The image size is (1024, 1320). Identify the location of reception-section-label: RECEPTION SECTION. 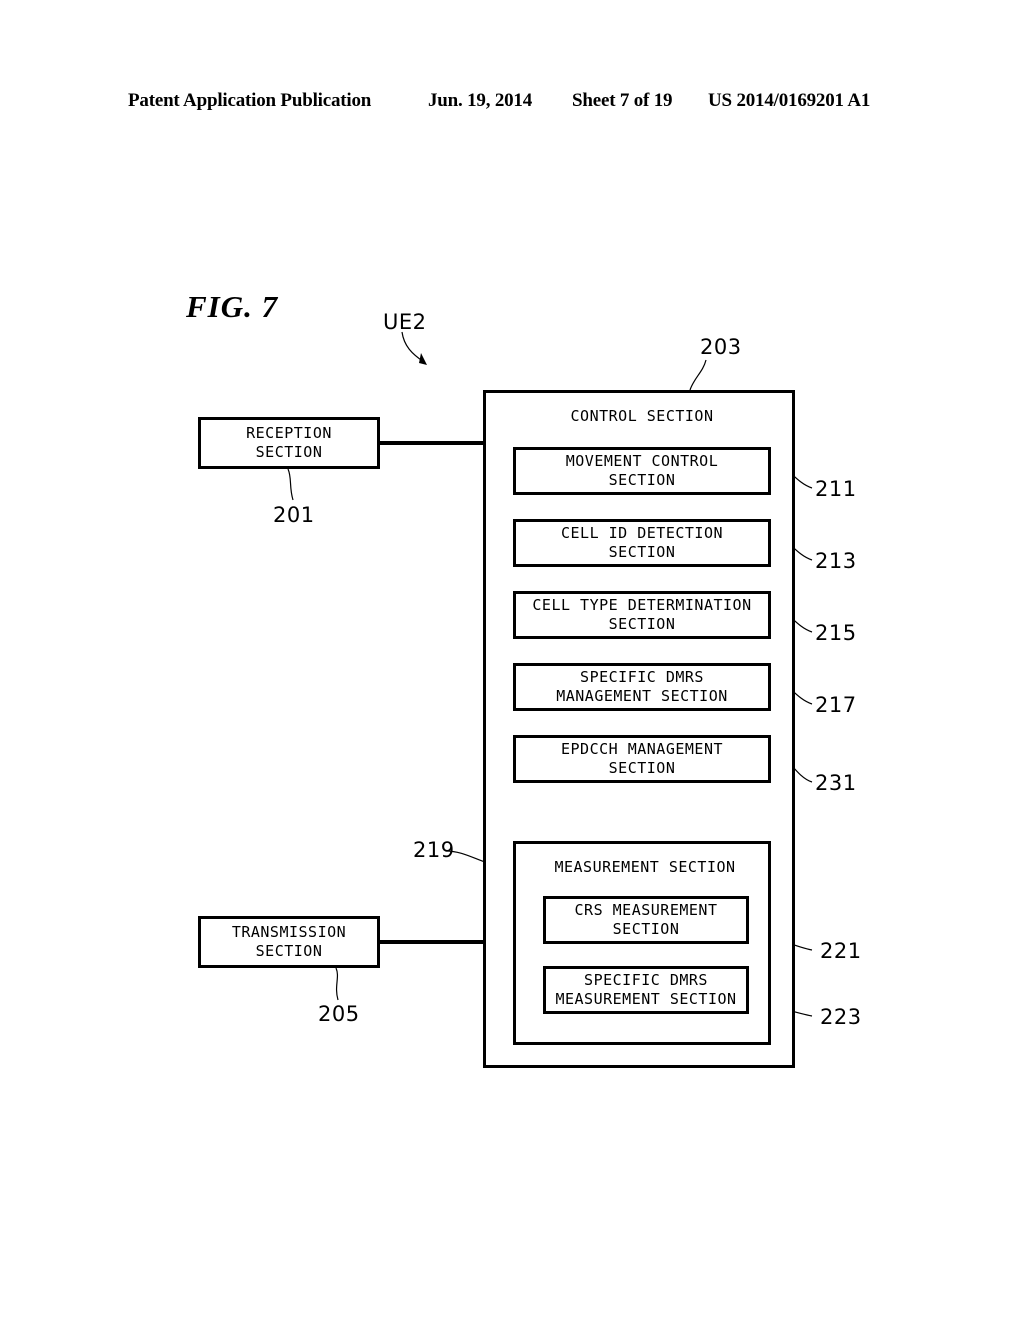
(289, 442).